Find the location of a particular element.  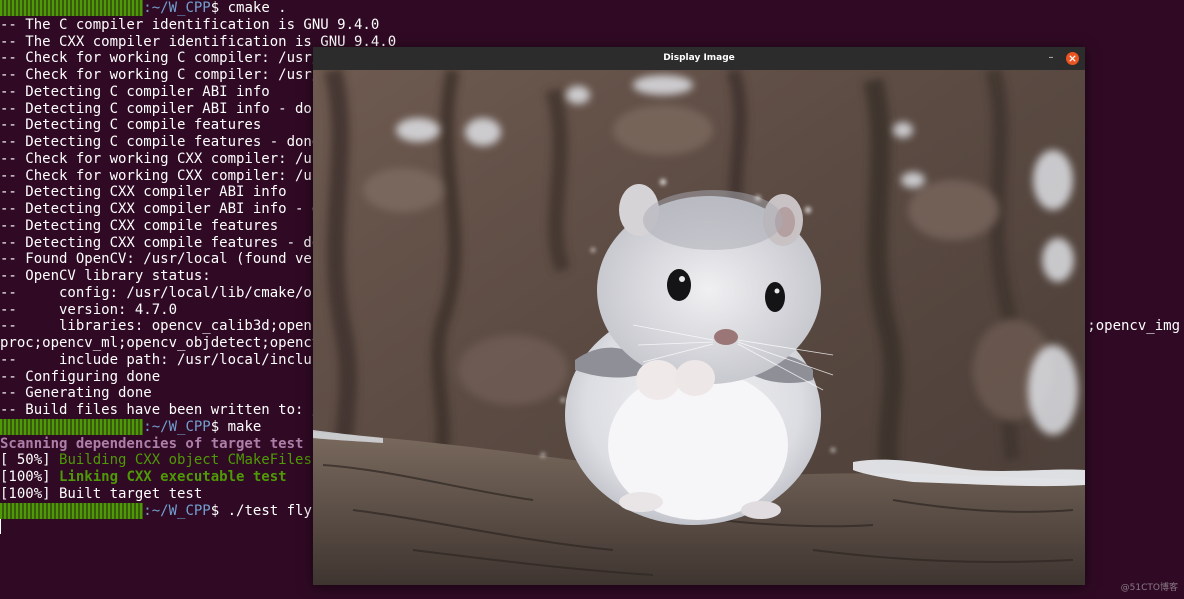

terminal-line: -- Detecting C compiler ABI info is located at coordinates (135, 92).